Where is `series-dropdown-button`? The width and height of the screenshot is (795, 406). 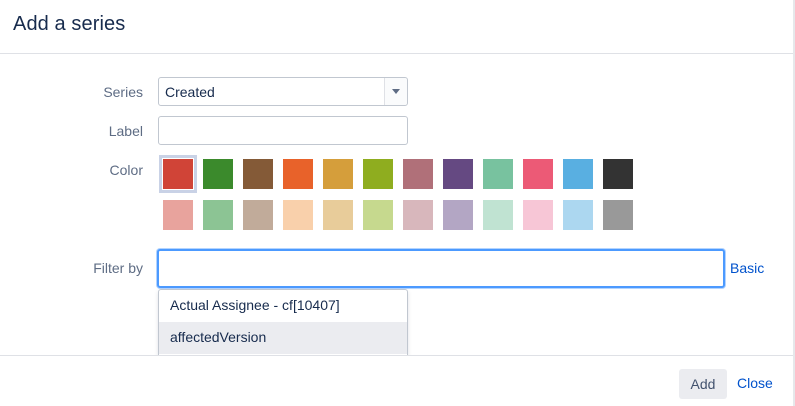 series-dropdown-button is located at coordinates (395, 91).